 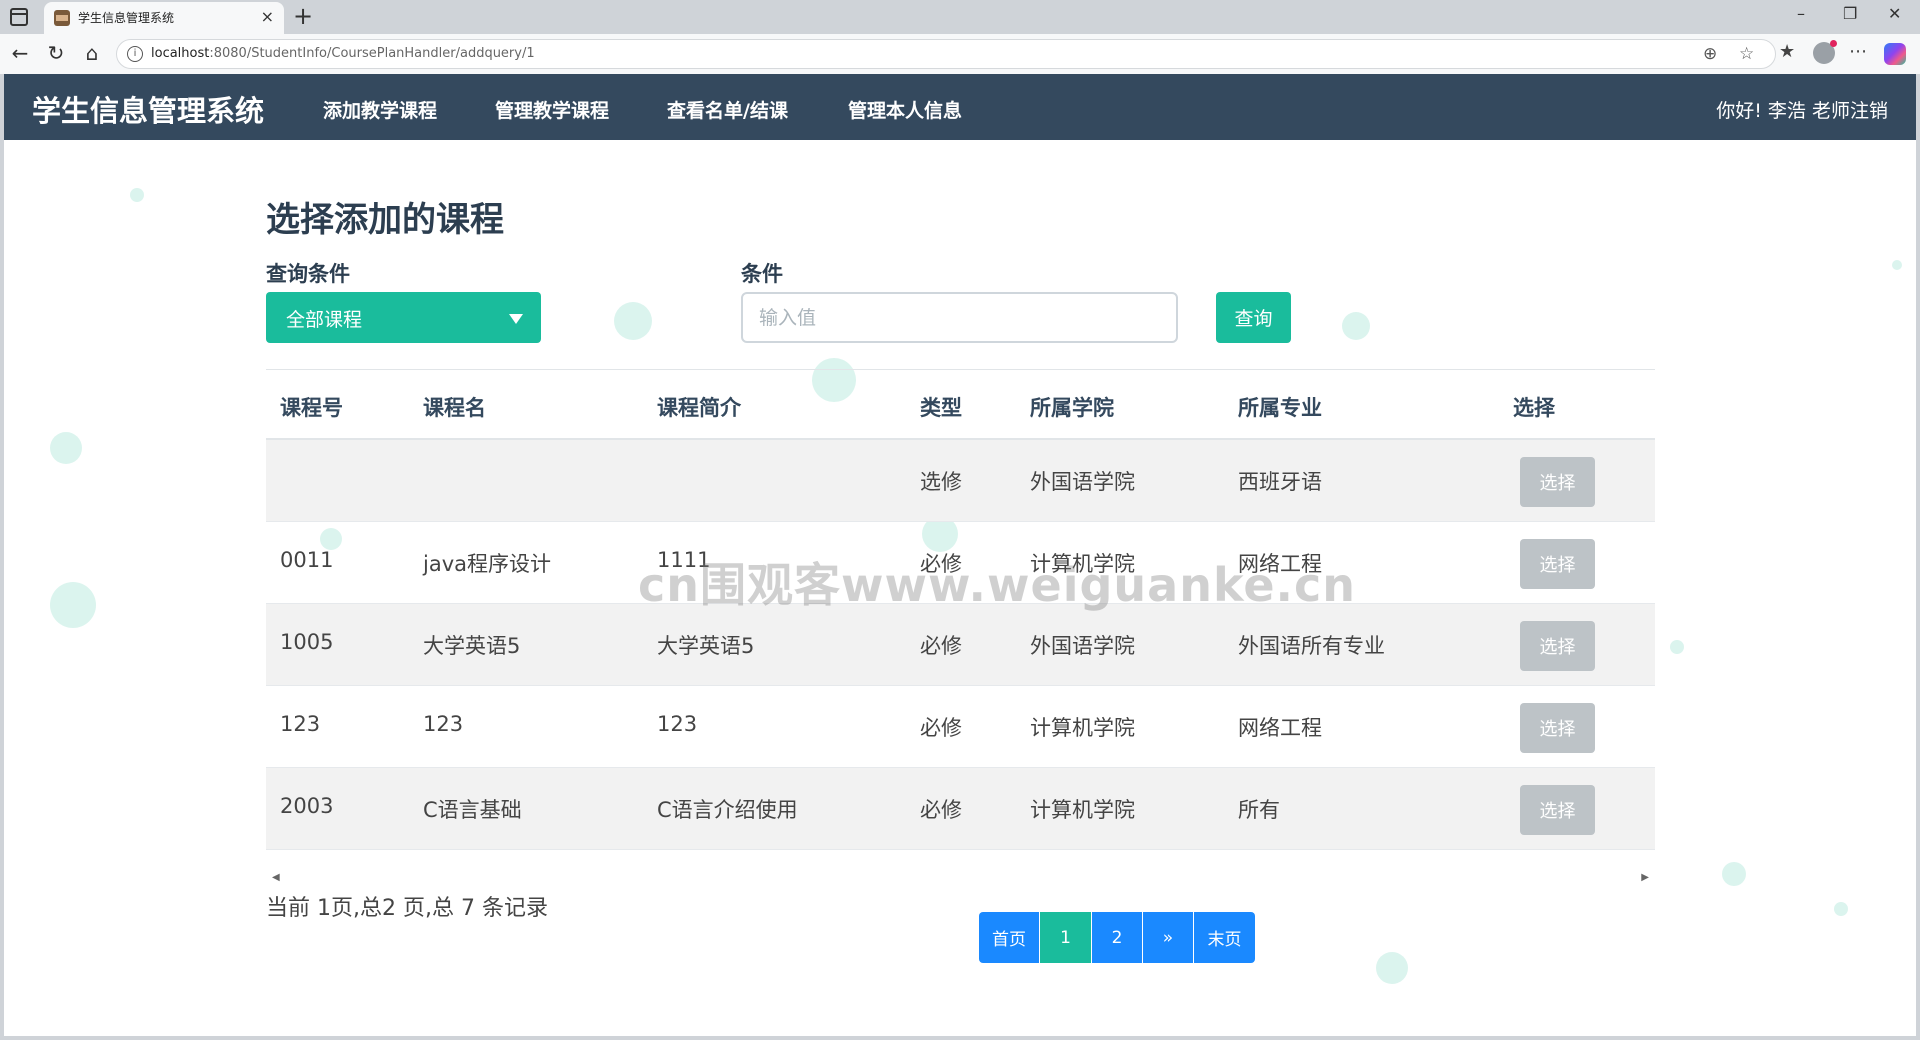 I want to click on scroll-right-arrow-icon: ▶, so click(x=1645, y=877).